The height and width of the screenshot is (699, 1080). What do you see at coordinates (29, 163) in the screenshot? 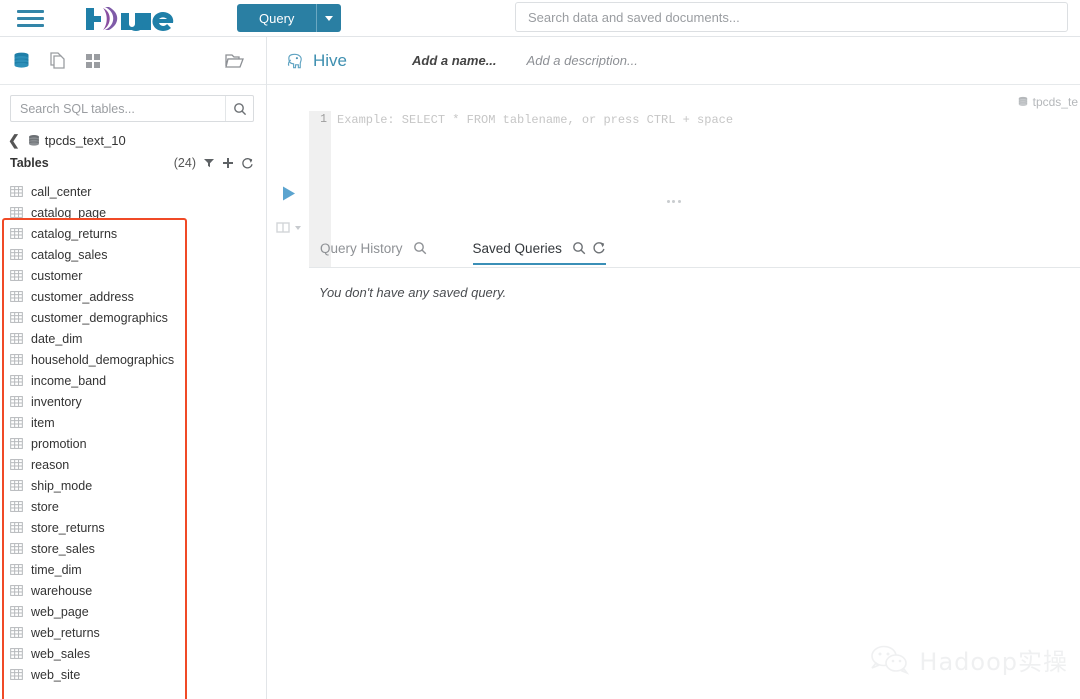
I see `tables-label: Tables` at bounding box center [29, 163].